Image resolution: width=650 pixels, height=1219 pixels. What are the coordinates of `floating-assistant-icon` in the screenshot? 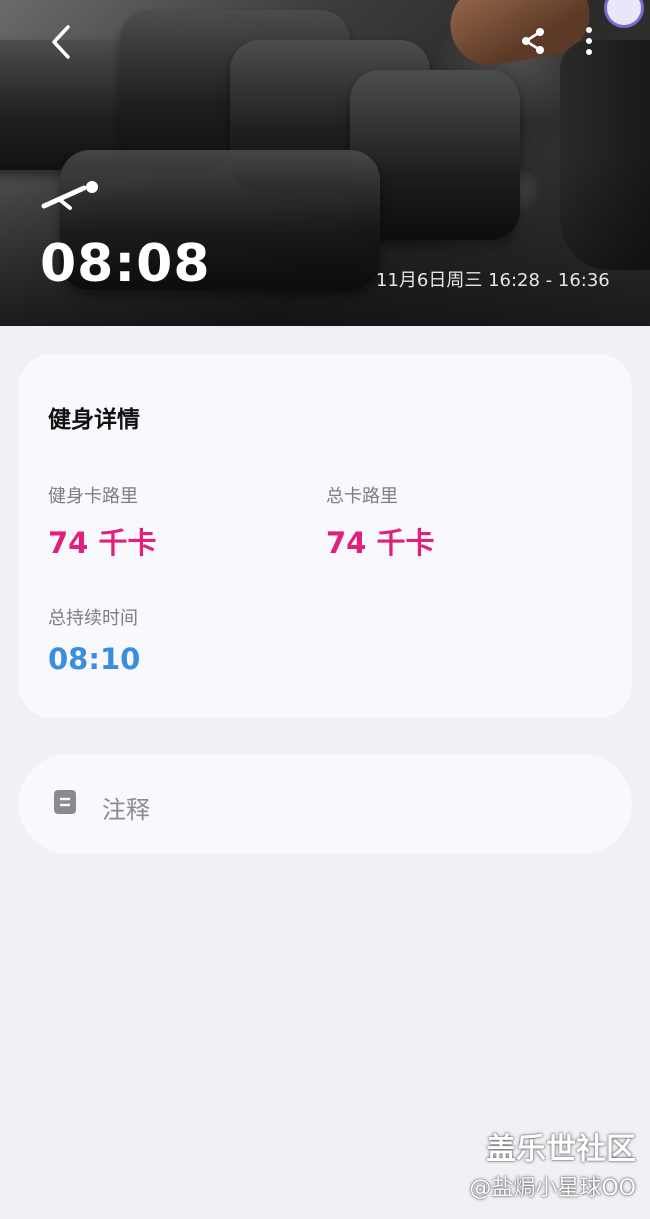 It's located at (624, 14).